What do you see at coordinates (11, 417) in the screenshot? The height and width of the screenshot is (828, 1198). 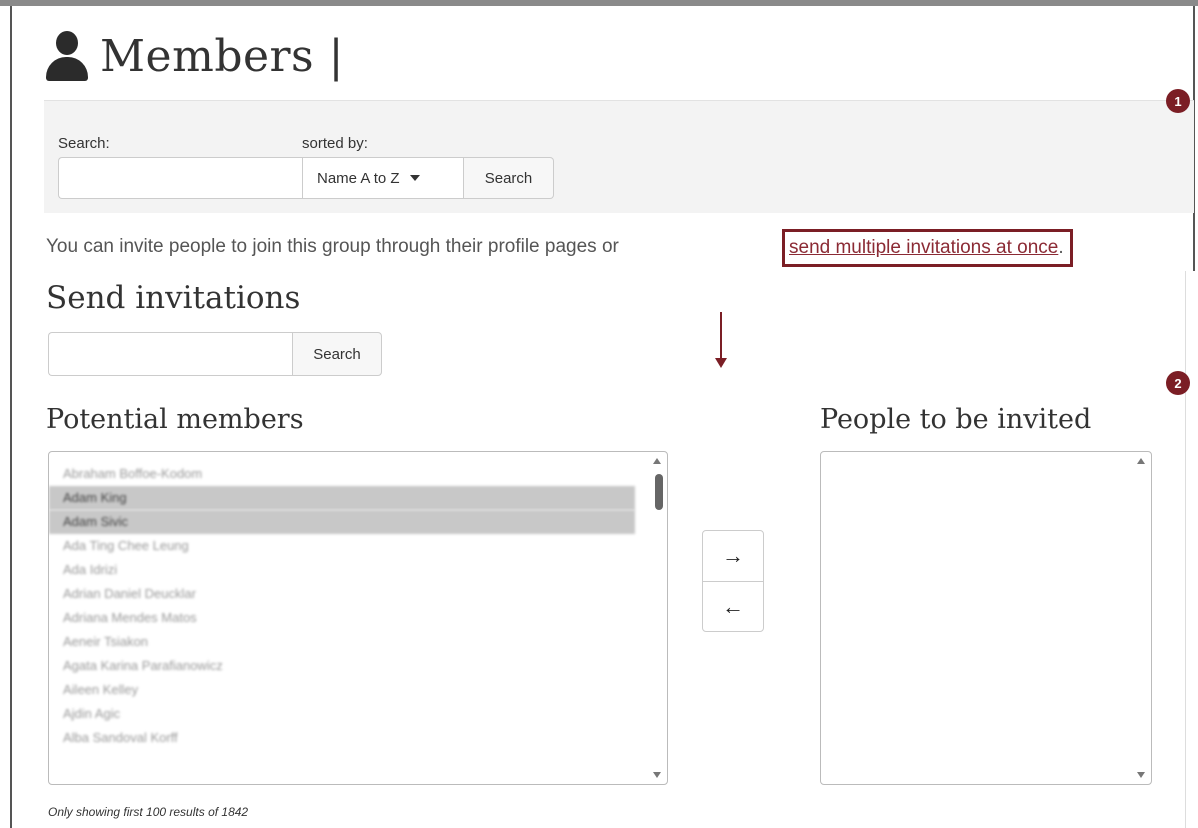 I see `window-frame-left` at bounding box center [11, 417].